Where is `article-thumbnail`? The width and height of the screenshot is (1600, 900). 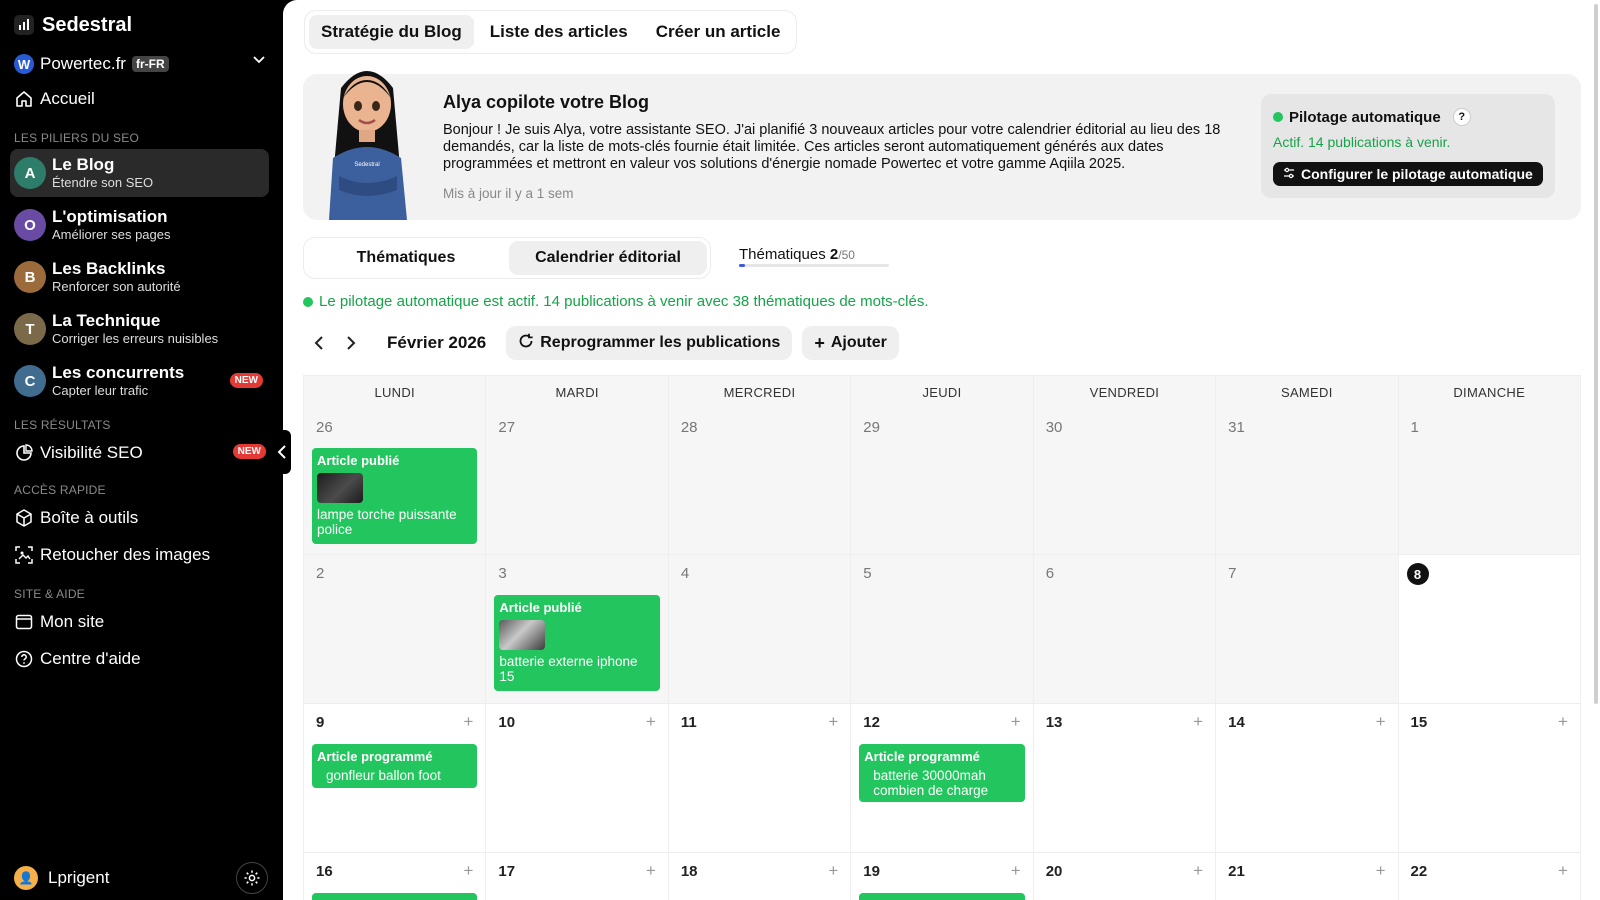 article-thumbnail is located at coordinates (340, 488).